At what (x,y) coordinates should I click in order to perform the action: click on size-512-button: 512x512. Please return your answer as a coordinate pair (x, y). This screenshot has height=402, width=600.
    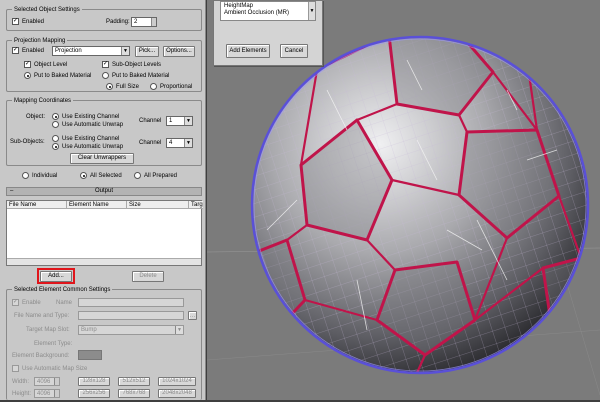
    Looking at the image, I should click on (134, 381).